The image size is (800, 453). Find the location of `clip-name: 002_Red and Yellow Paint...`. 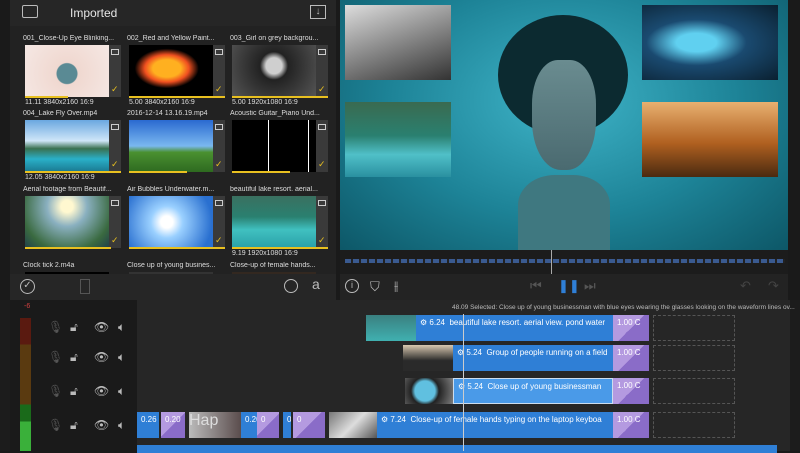

clip-name: 002_Red and Yellow Paint... is located at coordinates (171, 38).